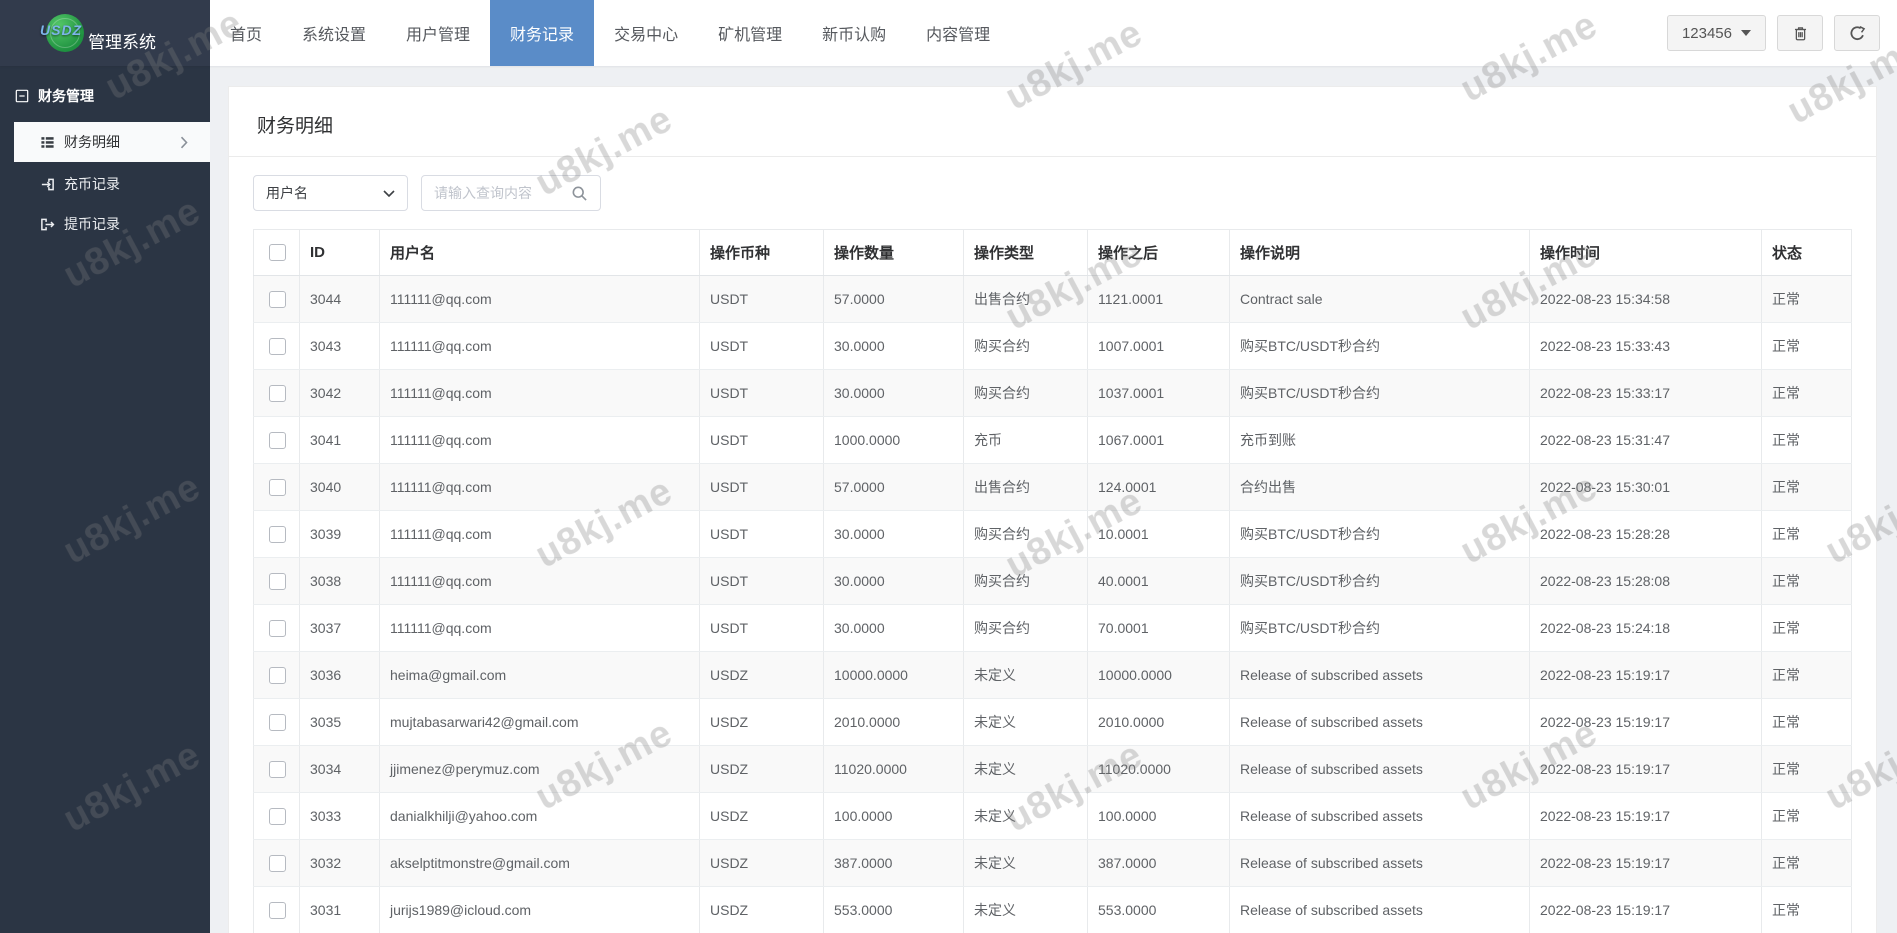 This screenshot has height=933, width=1897. I want to click on table-cell: 11020.0000, so click(1158, 769).